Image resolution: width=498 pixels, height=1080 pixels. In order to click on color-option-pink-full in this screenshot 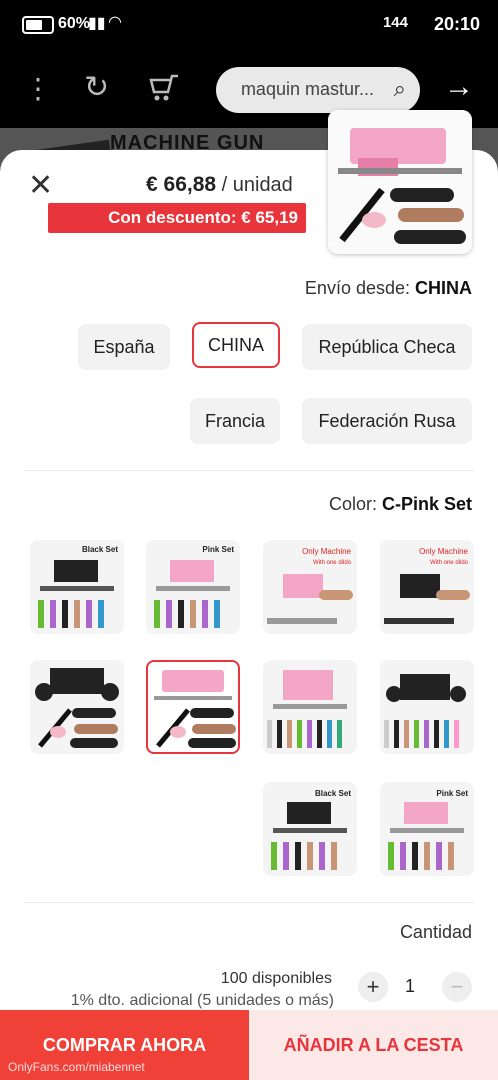, I will do `click(310, 707)`.